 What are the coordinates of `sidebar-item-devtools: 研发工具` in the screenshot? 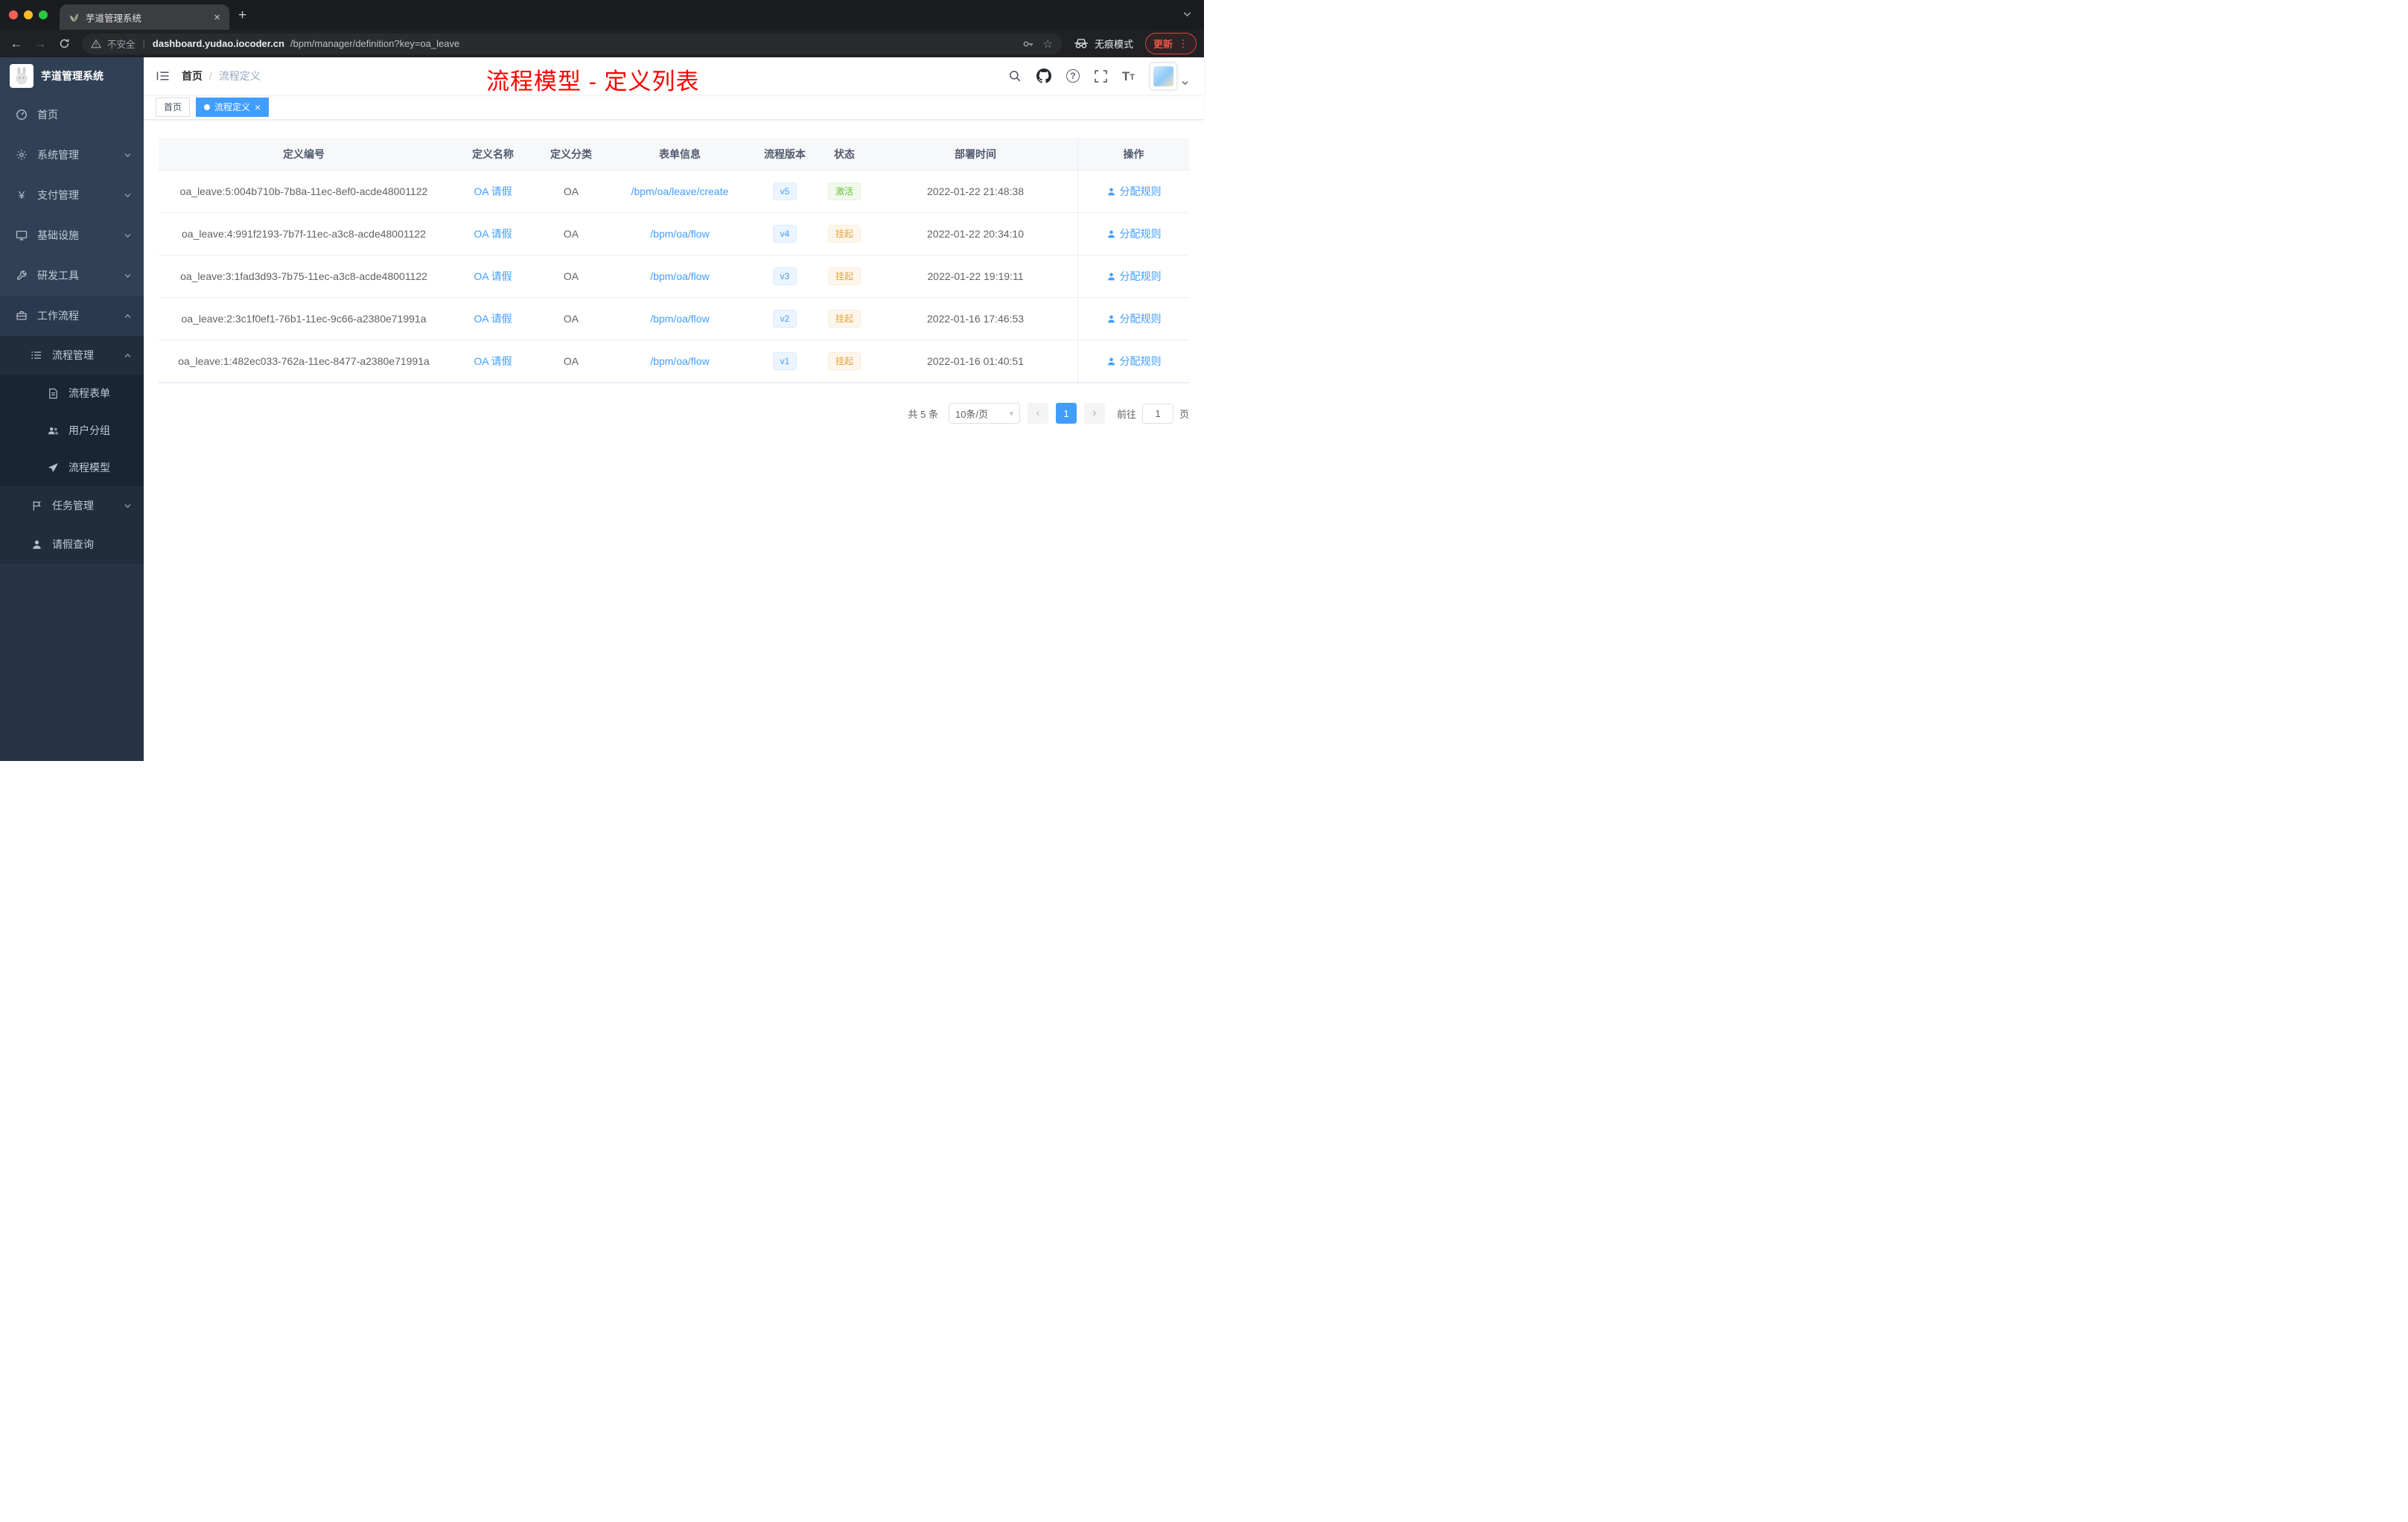 It's located at (72, 275).